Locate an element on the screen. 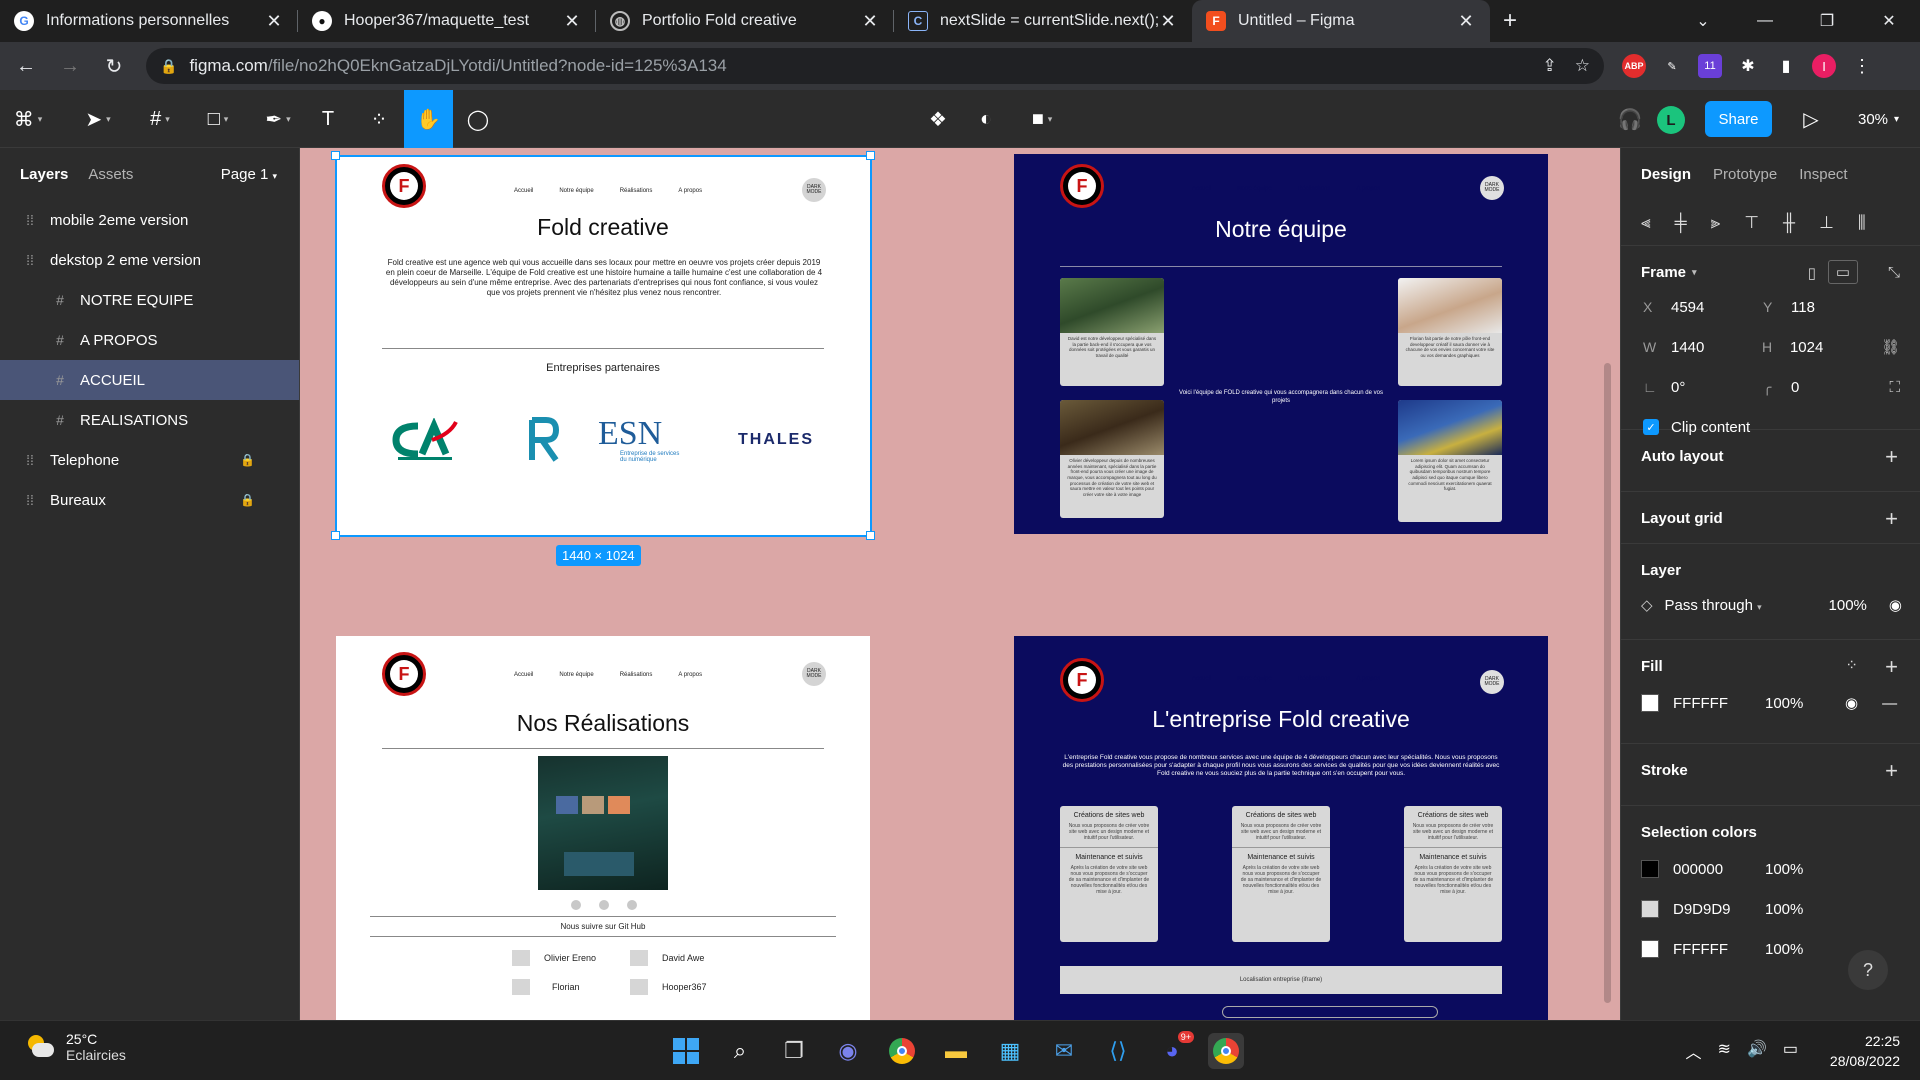  github-profile-link: David Awe is located at coordinates (667, 958).